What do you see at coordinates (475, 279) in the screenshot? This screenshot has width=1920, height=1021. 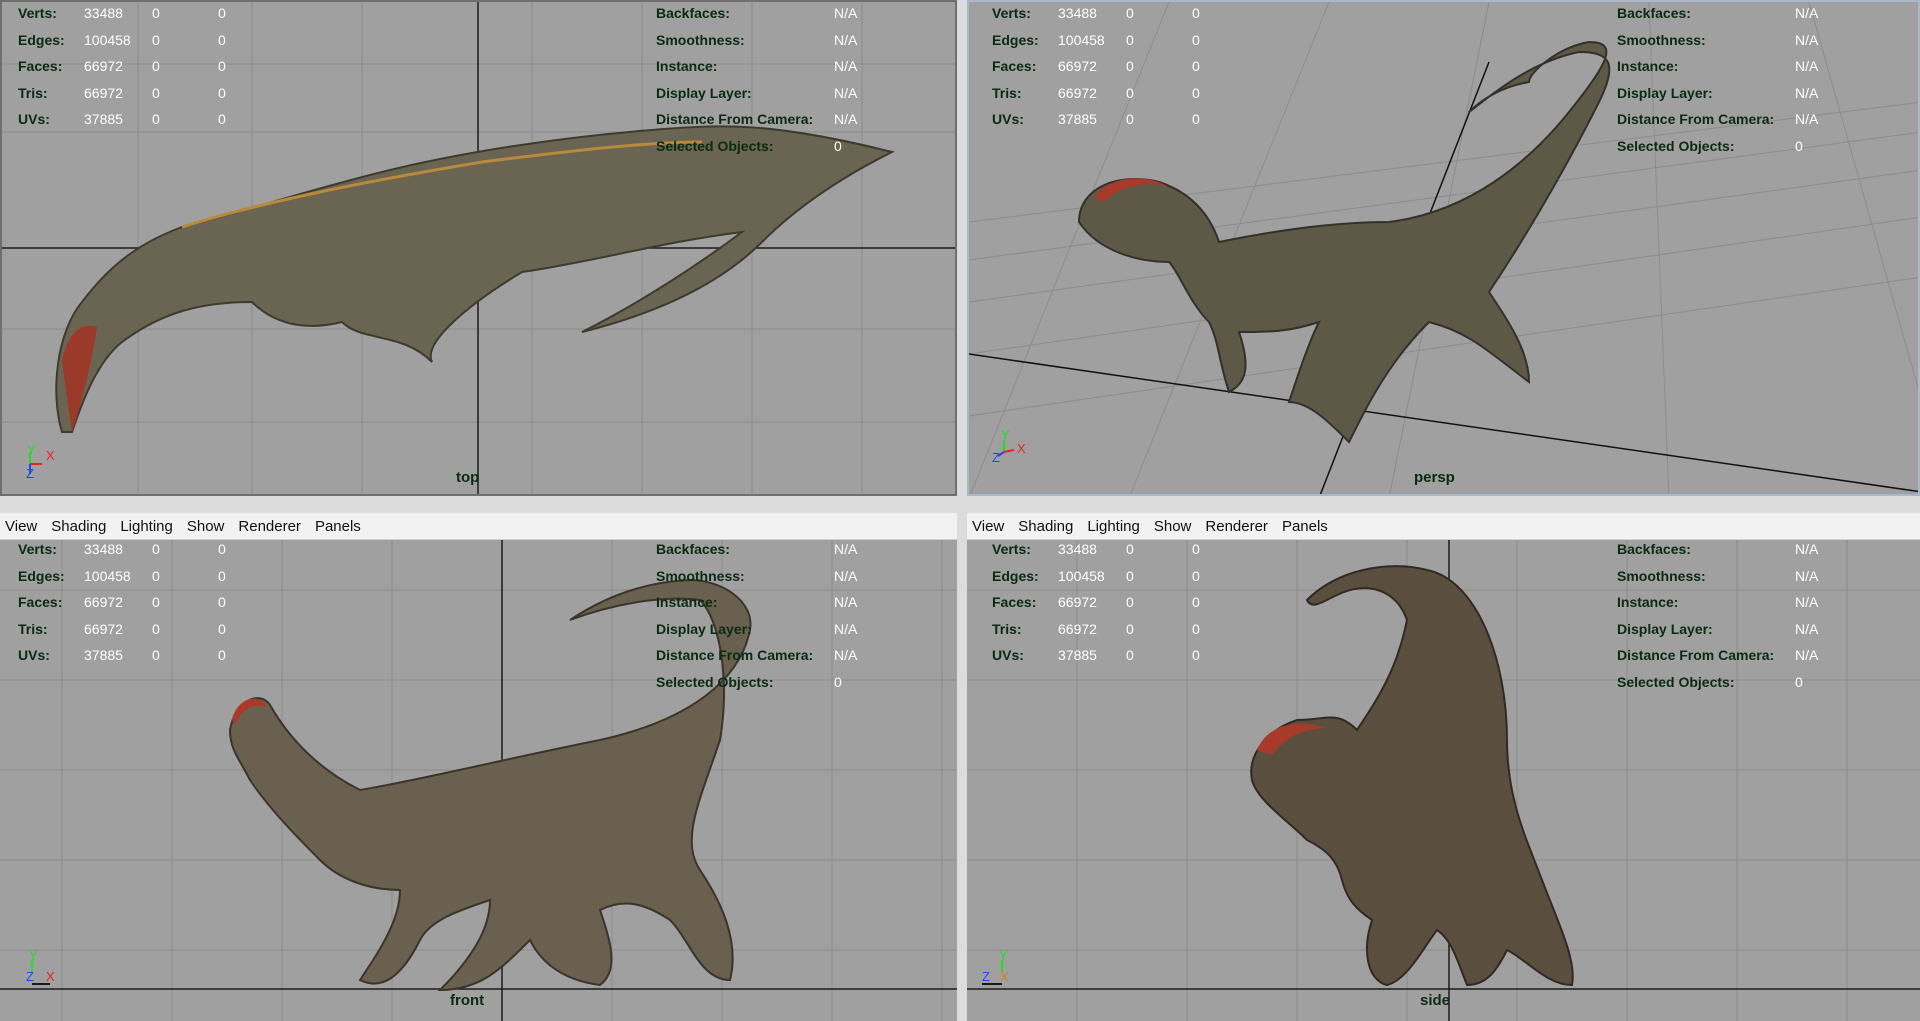 I see `dinosaur-model-top` at bounding box center [475, 279].